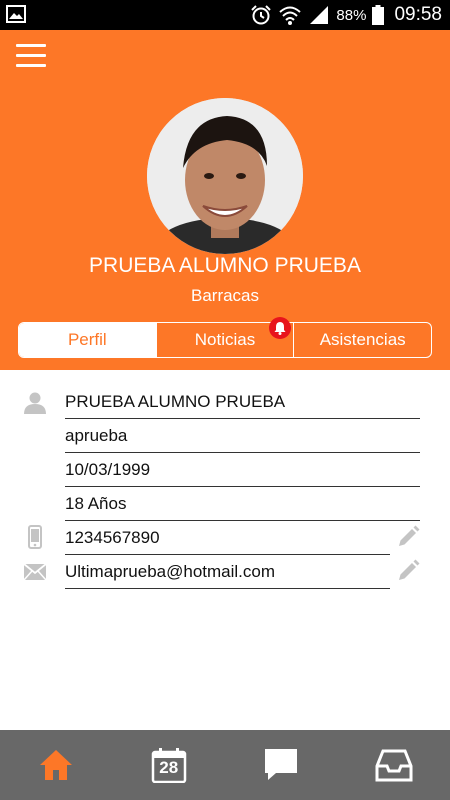  I want to click on chat-icon, so click(281, 764).